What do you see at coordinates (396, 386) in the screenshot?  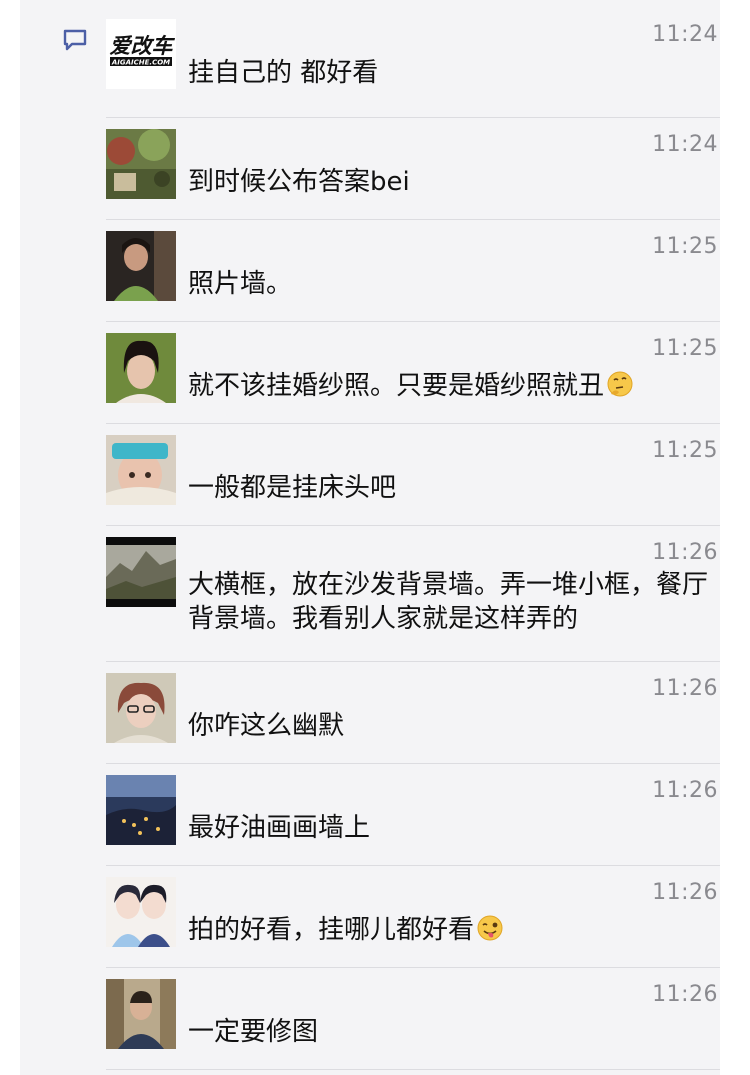 I see `comment-text-content: 就不该挂婚纱照。只要是婚纱照就丑` at bounding box center [396, 386].